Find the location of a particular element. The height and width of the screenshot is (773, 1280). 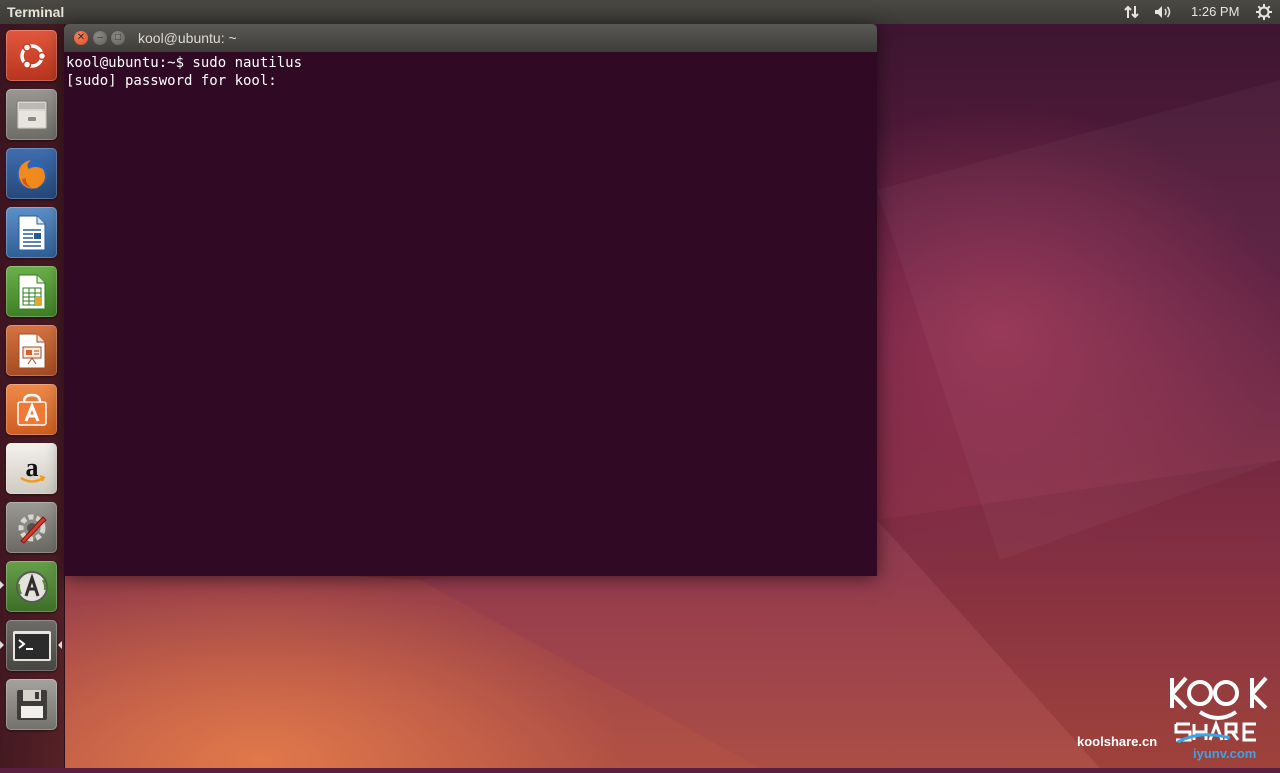

window-title: kool@ubuntu: ~ is located at coordinates (187, 38).